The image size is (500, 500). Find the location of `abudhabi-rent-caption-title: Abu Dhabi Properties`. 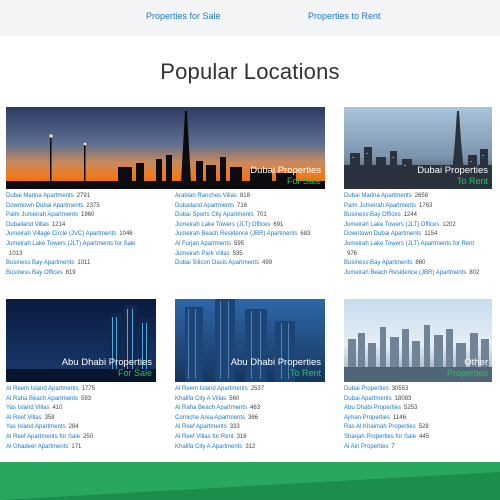

abudhabi-rent-caption-title: Abu Dhabi Properties is located at coordinates (275, 362).